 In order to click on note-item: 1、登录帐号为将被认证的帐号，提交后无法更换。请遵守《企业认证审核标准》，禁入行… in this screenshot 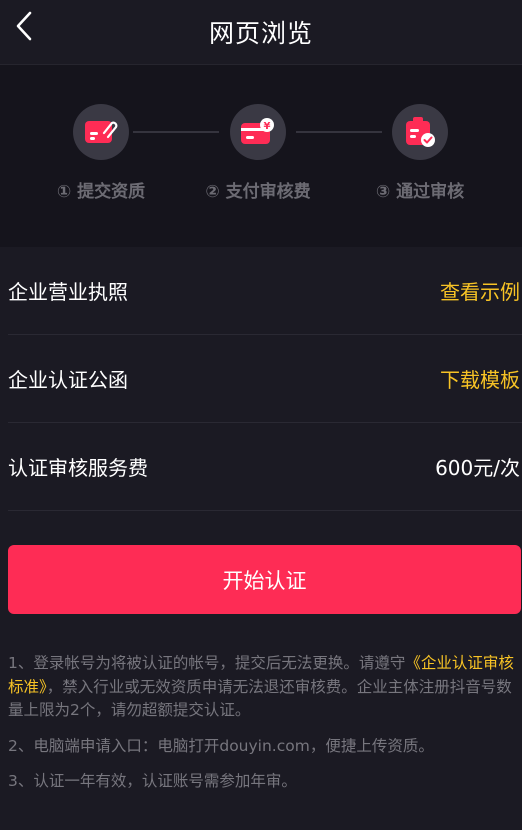, I will do `click(263, 687)`.